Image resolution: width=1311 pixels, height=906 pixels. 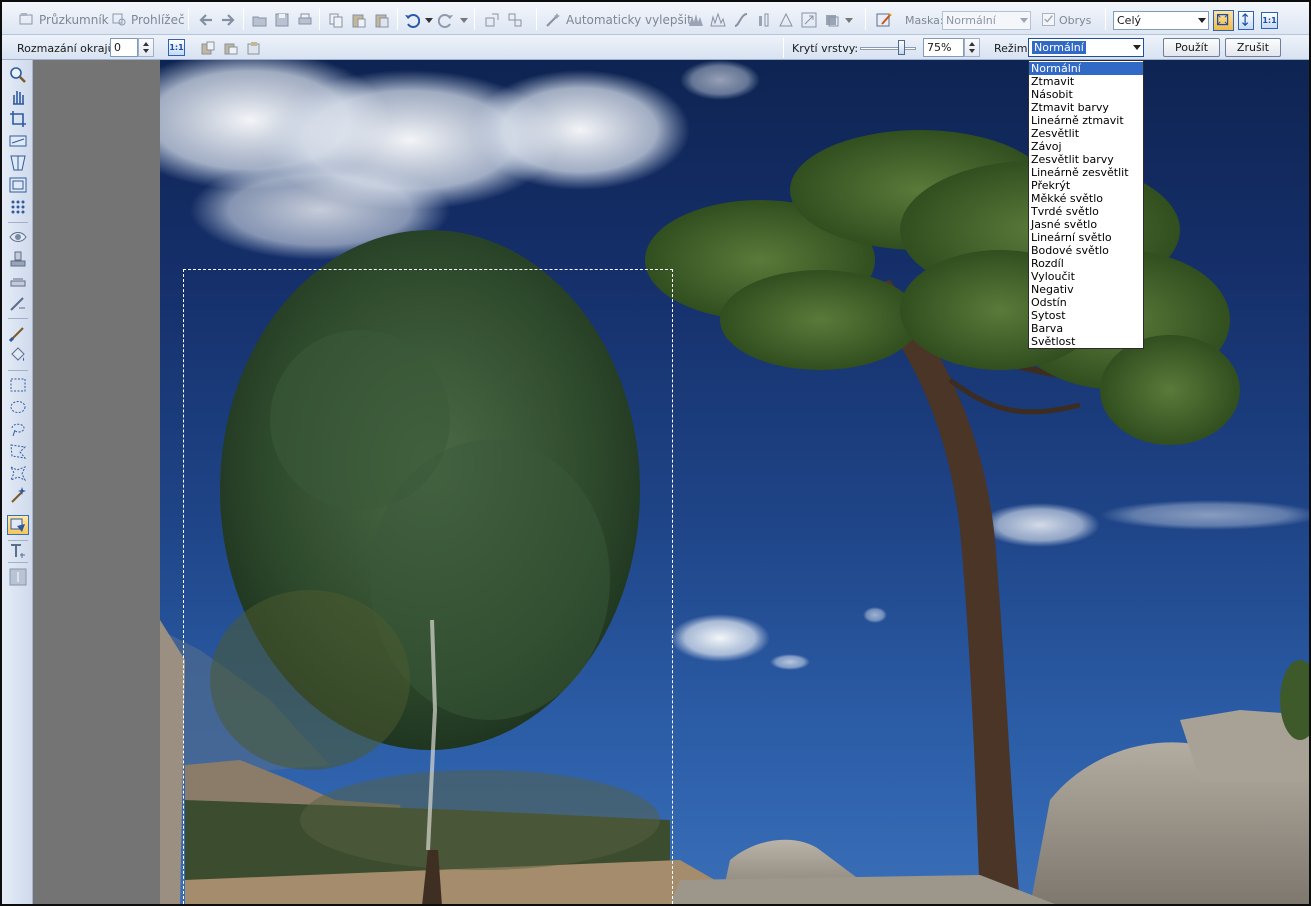 I want to click on sharpen-icon, so click(x=786, y=20).